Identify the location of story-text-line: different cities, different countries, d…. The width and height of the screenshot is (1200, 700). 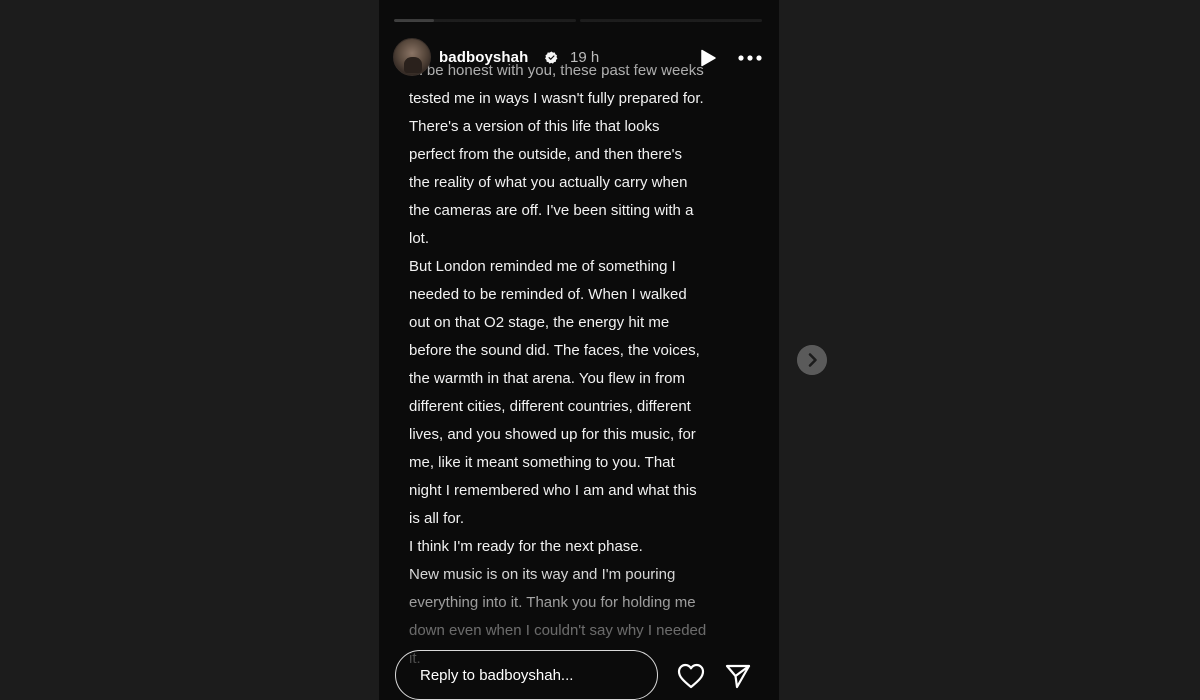
(550, 406).